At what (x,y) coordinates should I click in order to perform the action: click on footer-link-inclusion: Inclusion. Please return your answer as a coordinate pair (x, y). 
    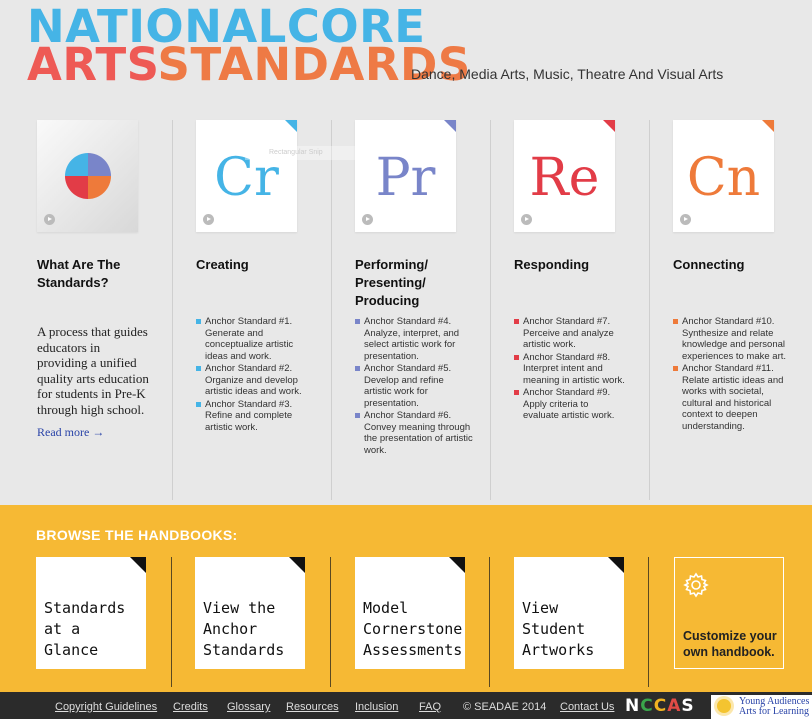
    Looking at the image, I should click on (376, 707).